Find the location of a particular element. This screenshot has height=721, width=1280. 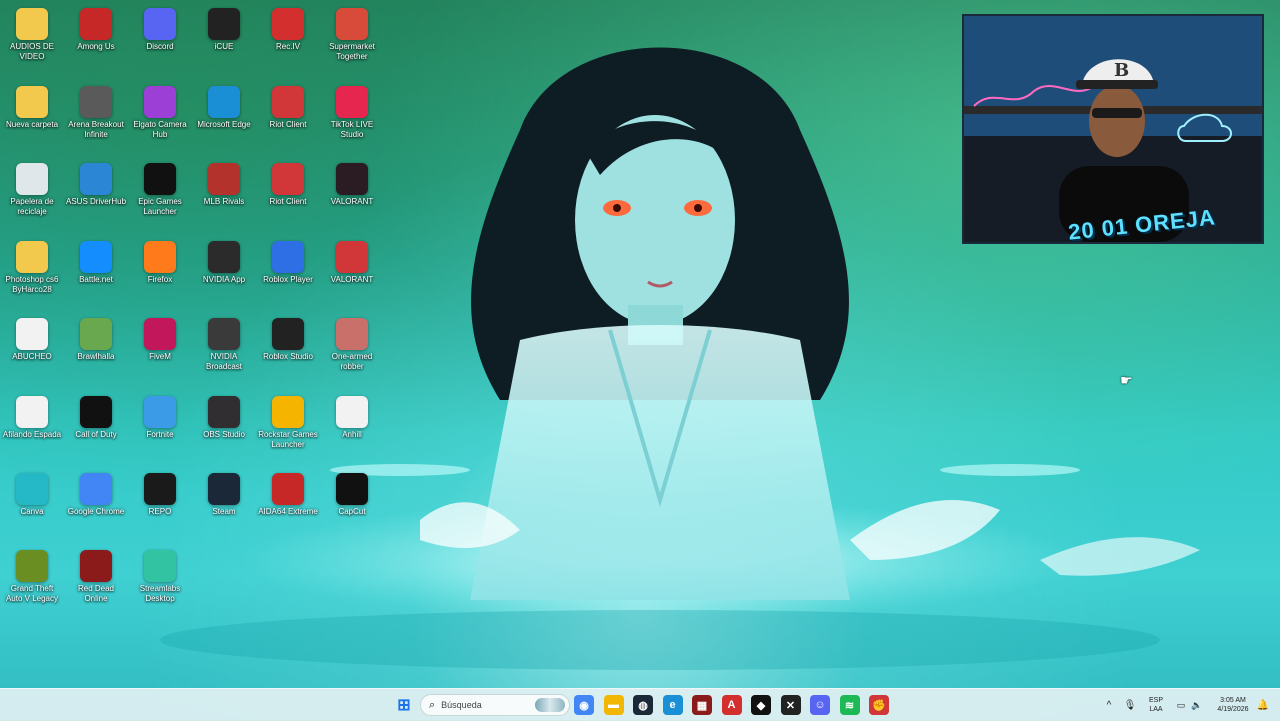

desktop-icon: Canva is located at coordinates (32, 503).